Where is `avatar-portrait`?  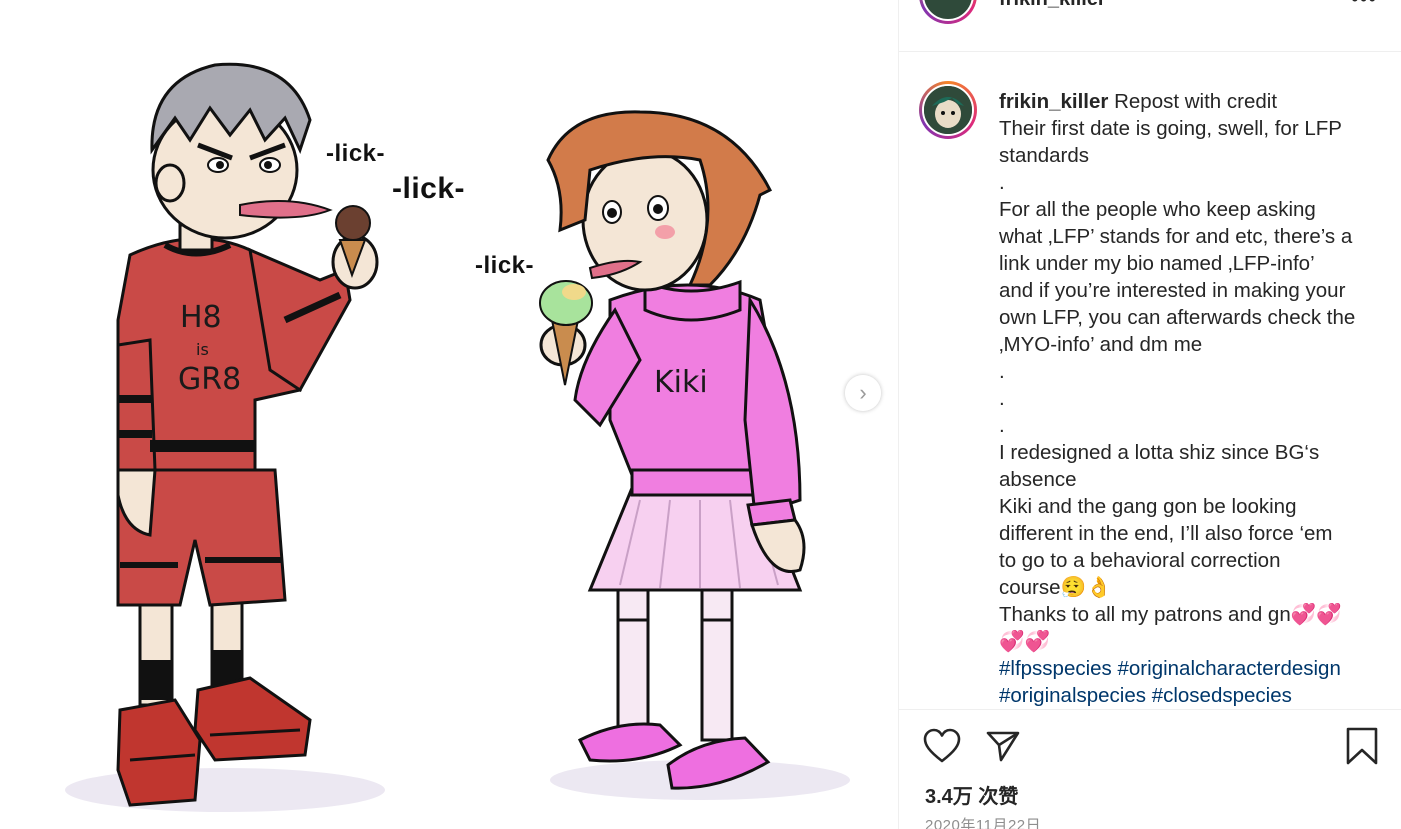 avatar-portrait is located at coordinates (948, 110).